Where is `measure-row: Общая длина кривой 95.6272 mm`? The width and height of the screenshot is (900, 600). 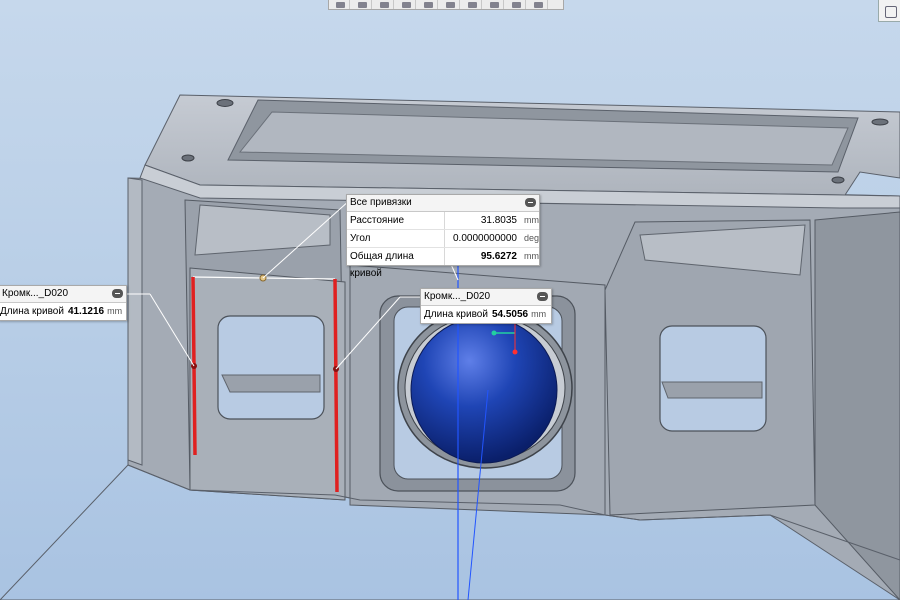 measure-row: Общая длина кривой 95.6272 mm is located at coordinates (443, 263).